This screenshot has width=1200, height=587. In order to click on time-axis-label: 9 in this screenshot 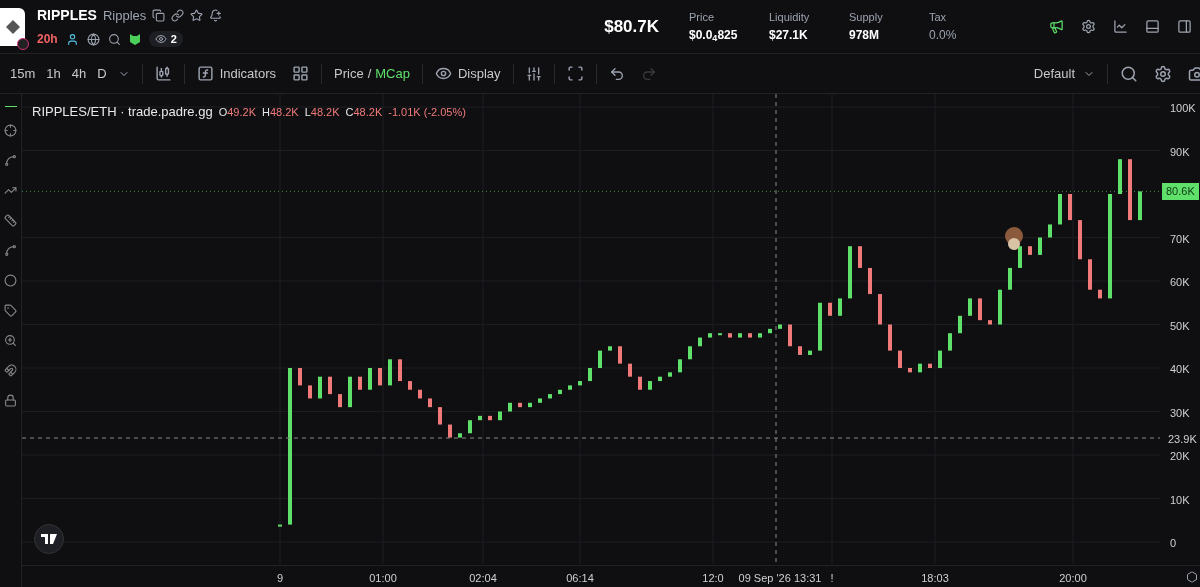, I will do `click(280, 578)`.